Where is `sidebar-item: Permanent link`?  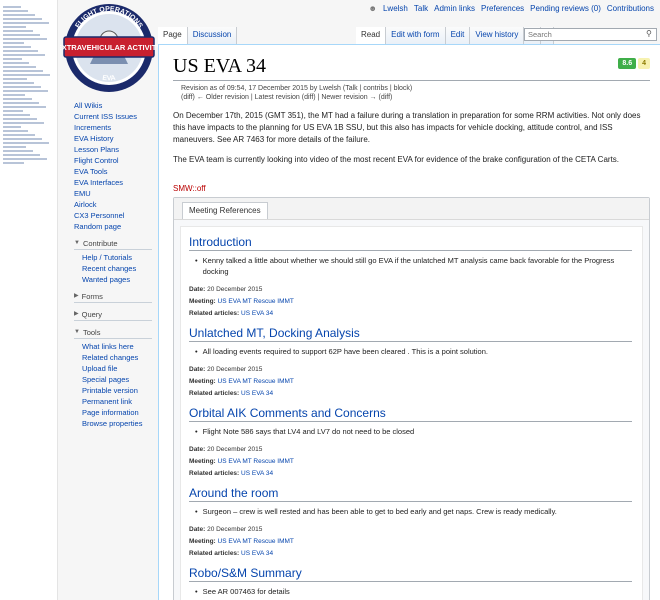 sidebar-item: Permanent link is located at coordinates (117, 401).